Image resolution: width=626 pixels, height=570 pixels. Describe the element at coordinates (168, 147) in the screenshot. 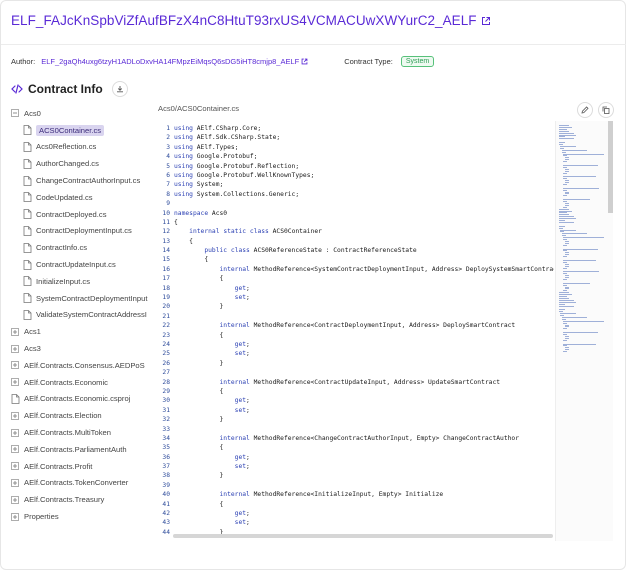

I see `line-number: 3` at that location.